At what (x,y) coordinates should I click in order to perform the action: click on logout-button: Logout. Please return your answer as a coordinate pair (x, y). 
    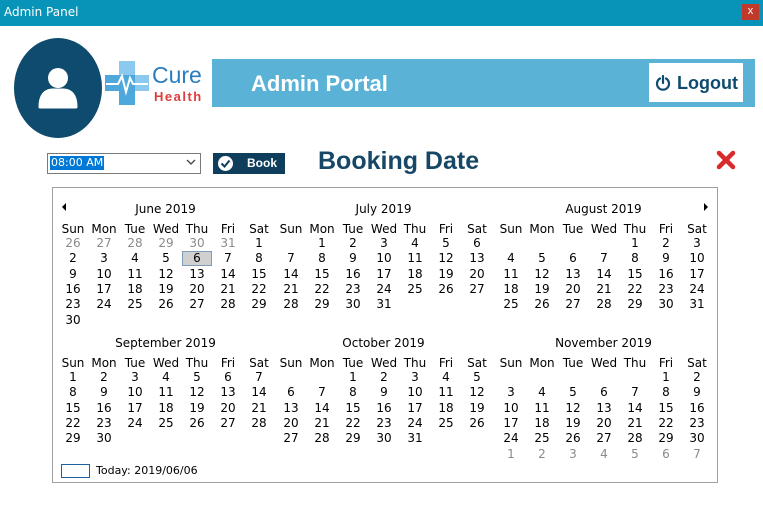
    Looking at the image, I should click on (696, 82).